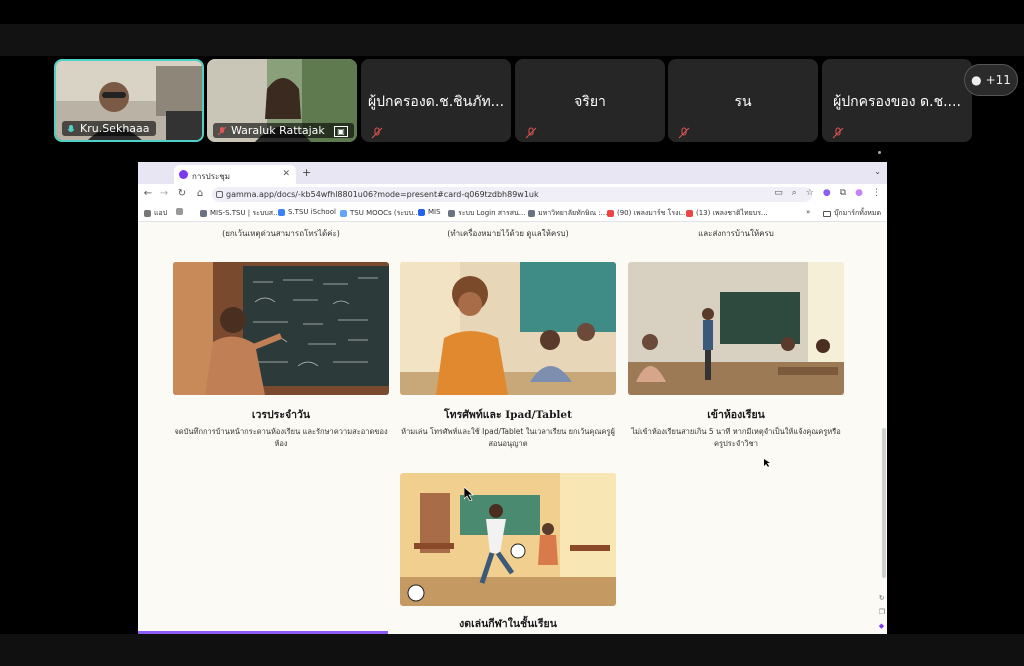 The height and width of the screenshot is (666, 1024). What do you see at coordinates (281, 328) in the screenshot?
I see `card-image-chalkboard` at bounding box center [281, 328].